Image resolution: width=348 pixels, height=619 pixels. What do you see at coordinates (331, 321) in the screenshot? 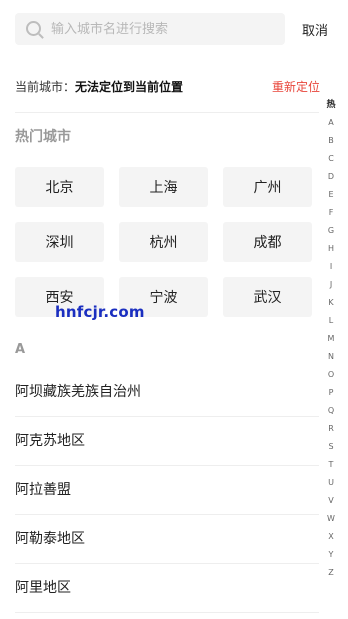
I see `alphabet-index-item: L` at bounding box center [331, 321].